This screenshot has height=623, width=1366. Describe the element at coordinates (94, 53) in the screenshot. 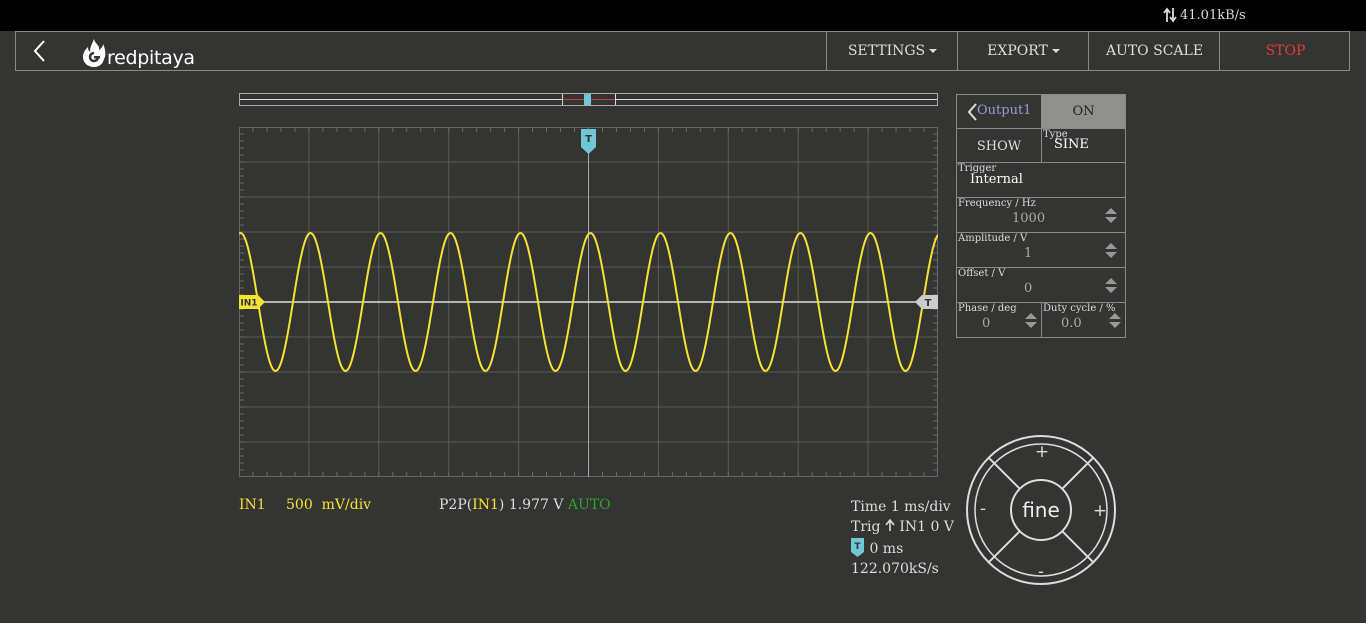

I see `flame-logo-icon` at that location.